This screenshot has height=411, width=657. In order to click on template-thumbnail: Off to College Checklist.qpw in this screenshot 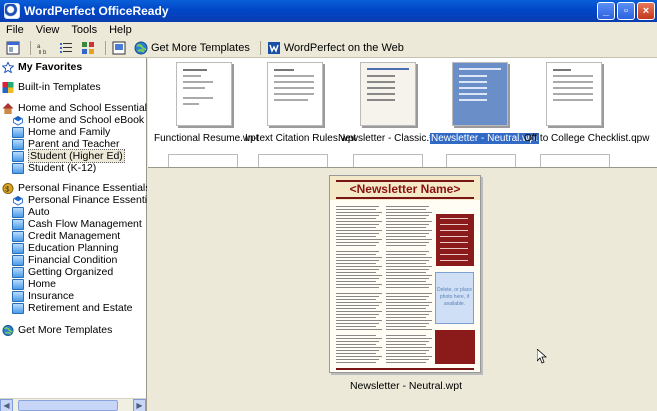, I will do `click(586, 112)`.